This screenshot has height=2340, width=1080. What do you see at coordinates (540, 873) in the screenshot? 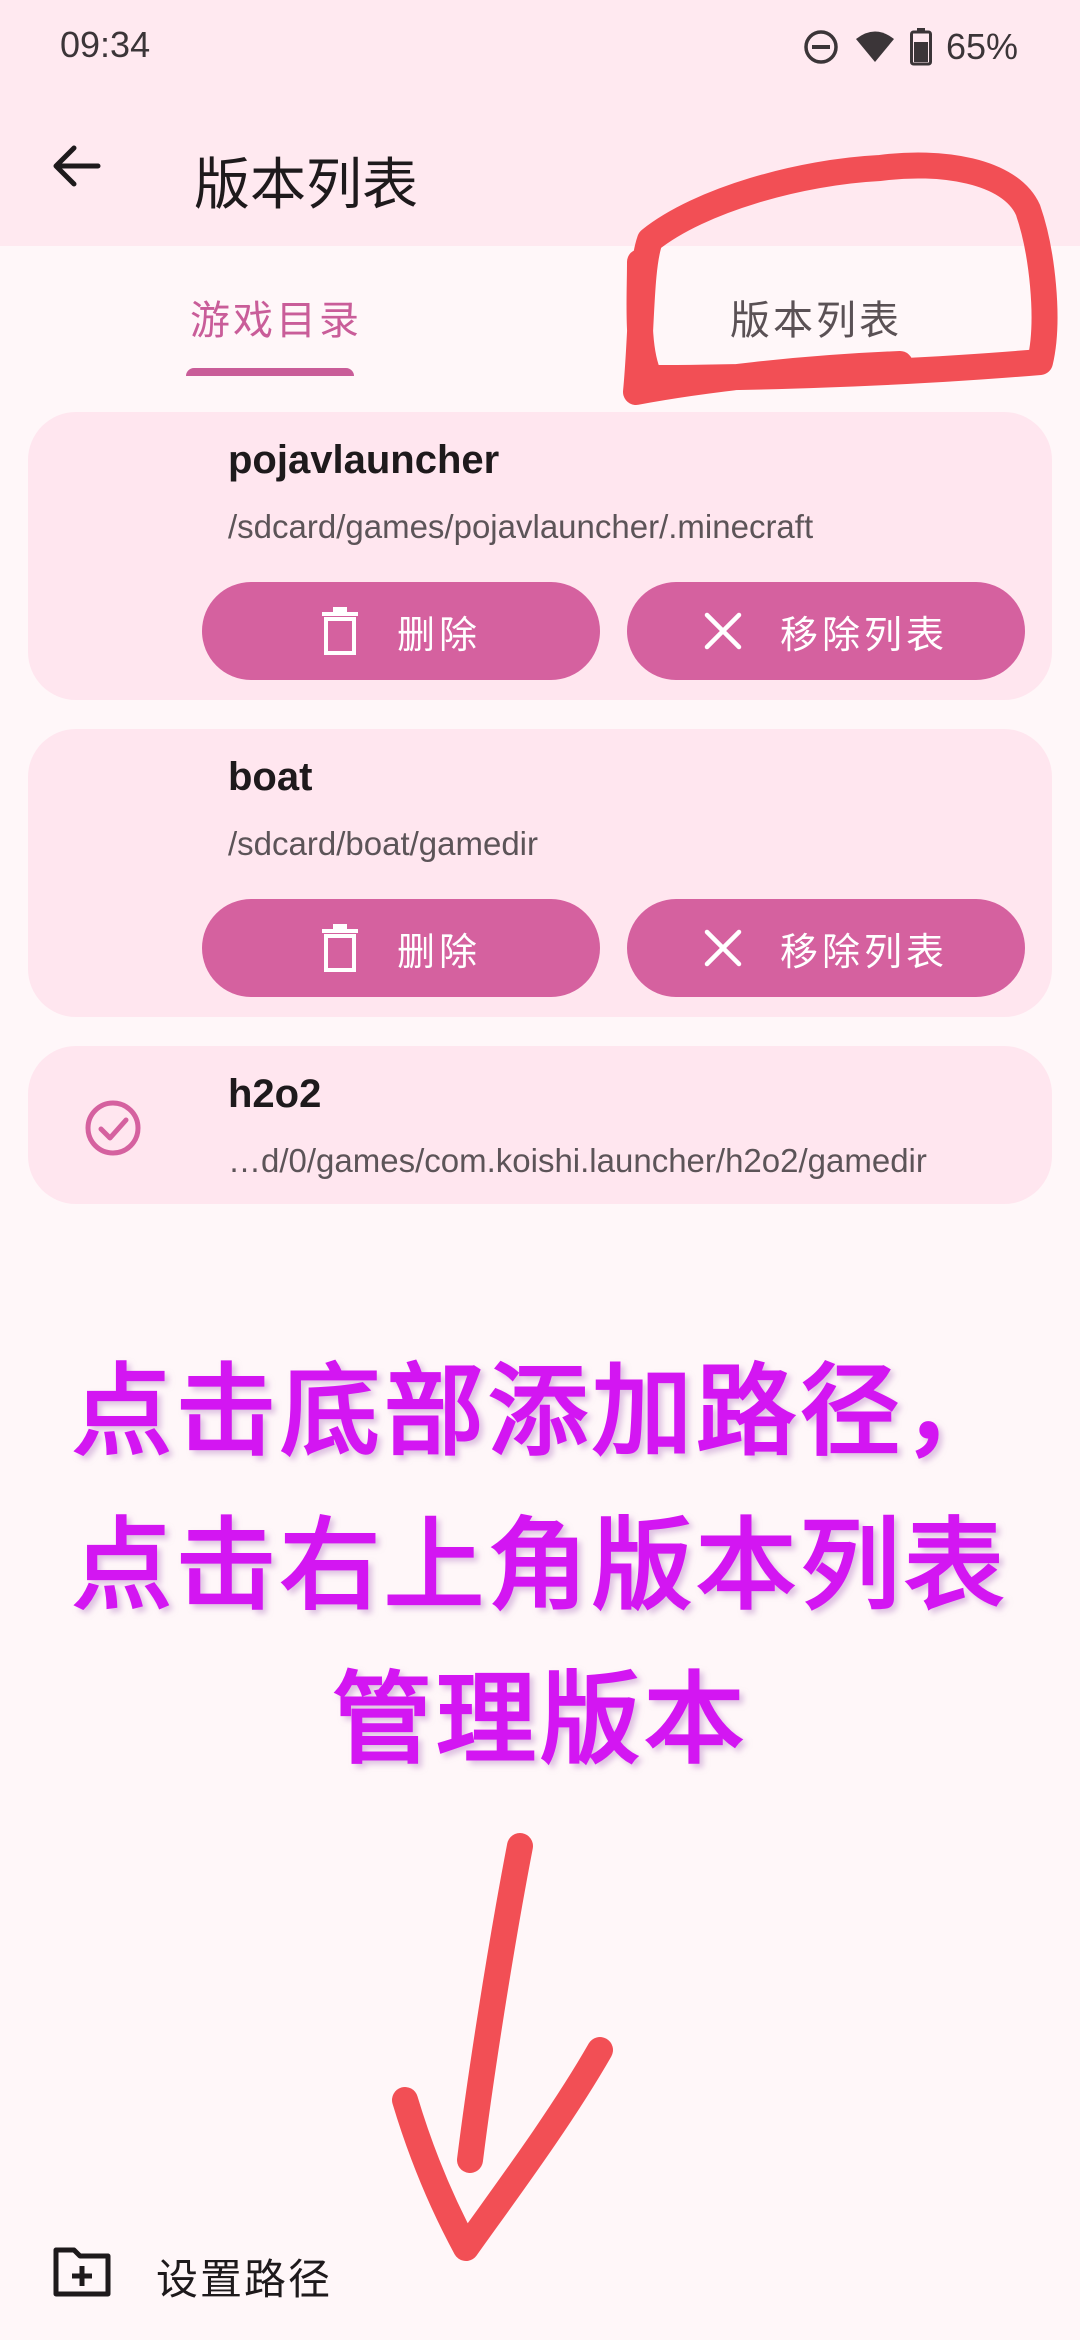
I see `directory-card-boat: boat /sdcard/boat/gamedir 删除 移除列表` at bounding box center [540, 873].